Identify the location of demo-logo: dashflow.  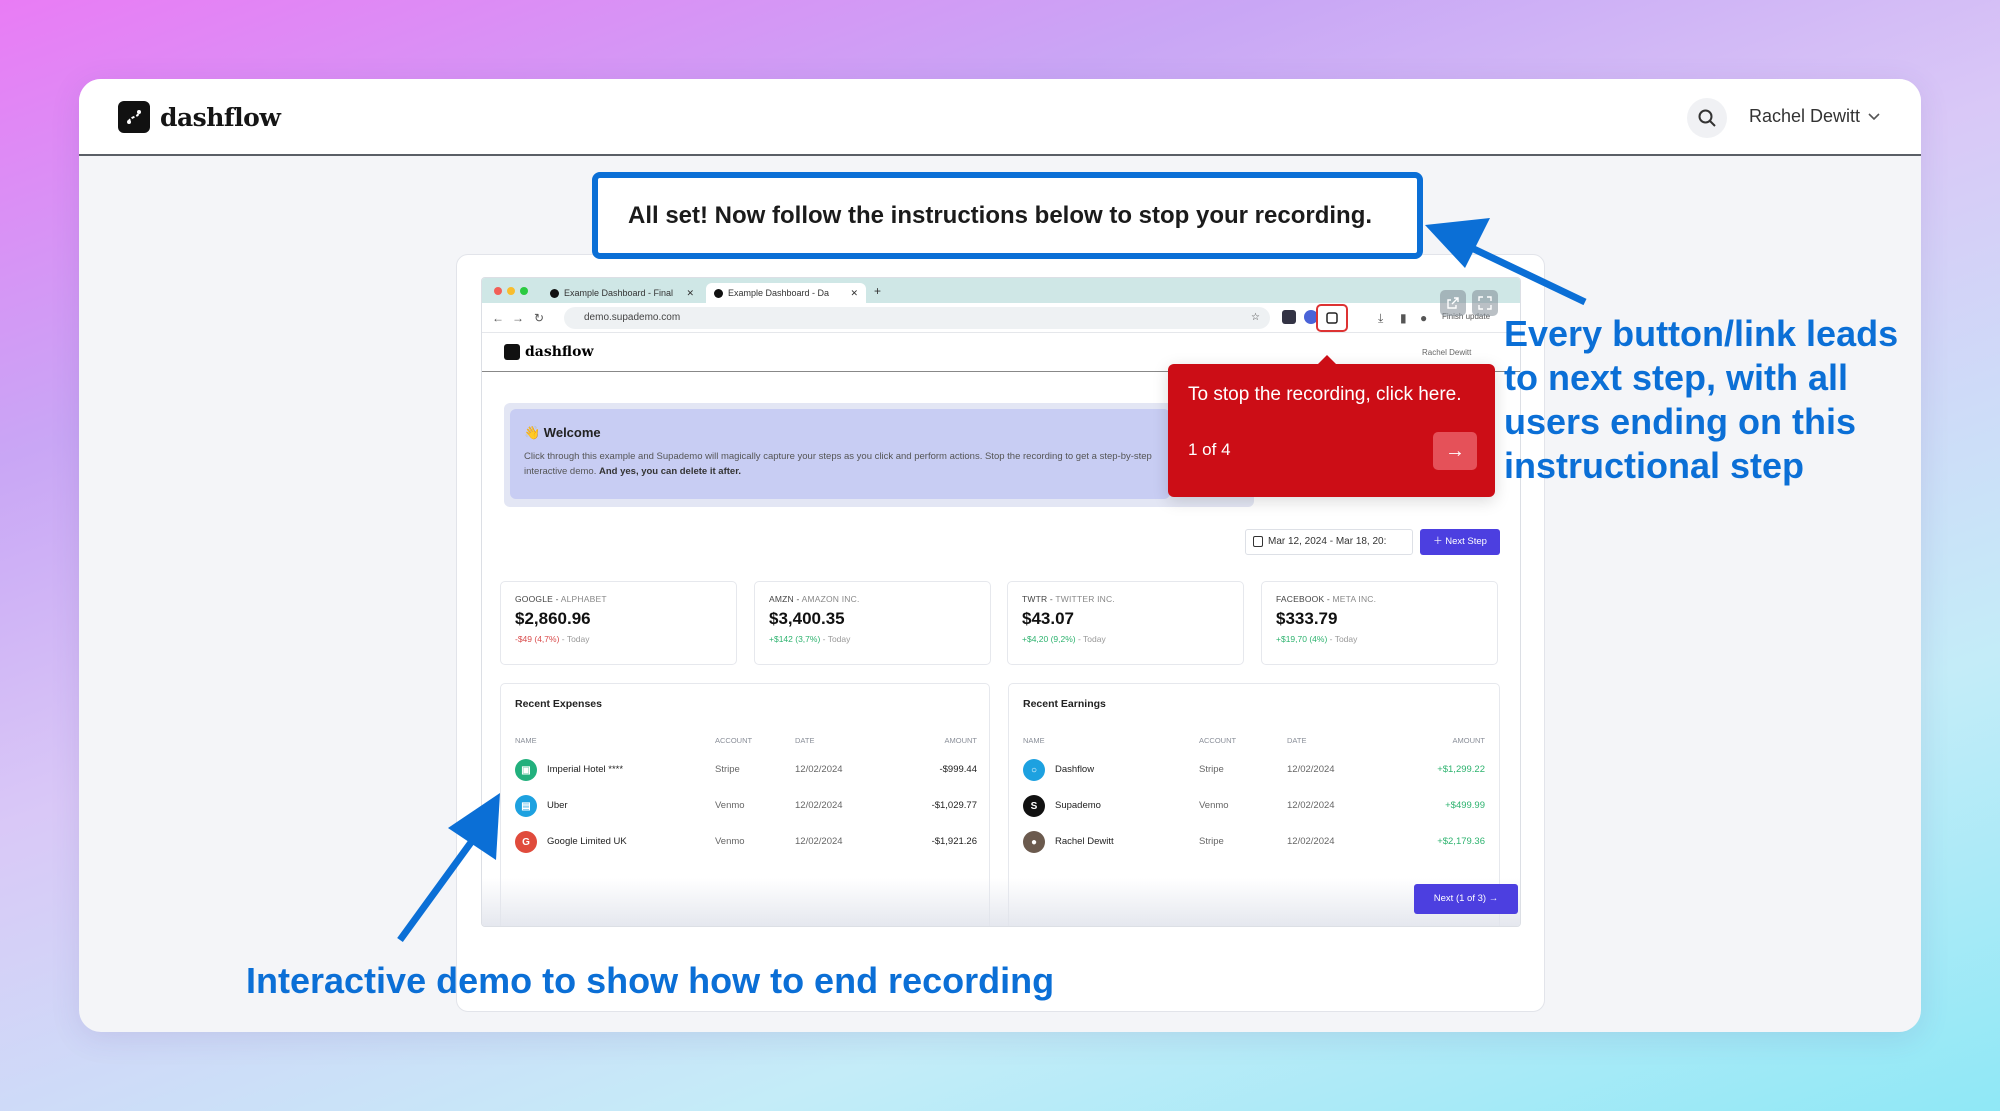
(549, 352).